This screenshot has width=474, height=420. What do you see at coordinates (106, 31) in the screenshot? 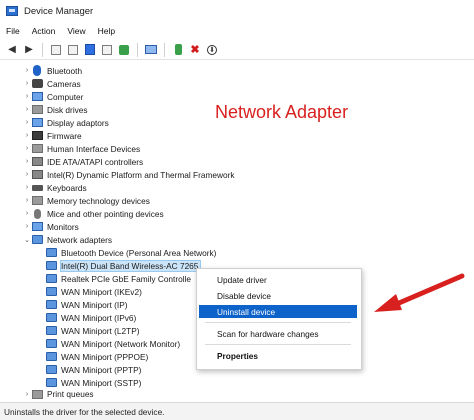
I see `menu-help: Help` at bounding box center [106, 31].